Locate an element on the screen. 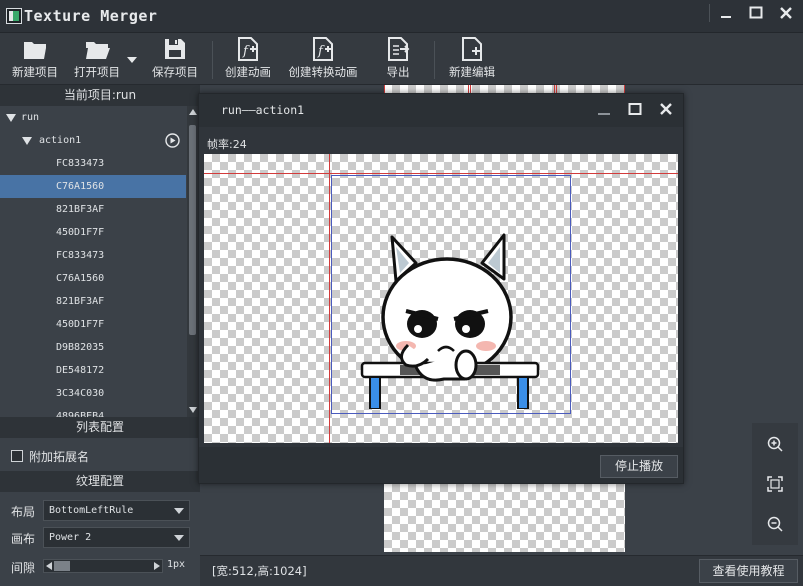  gap-label: 间隙 is located at coordinates (23, 568).